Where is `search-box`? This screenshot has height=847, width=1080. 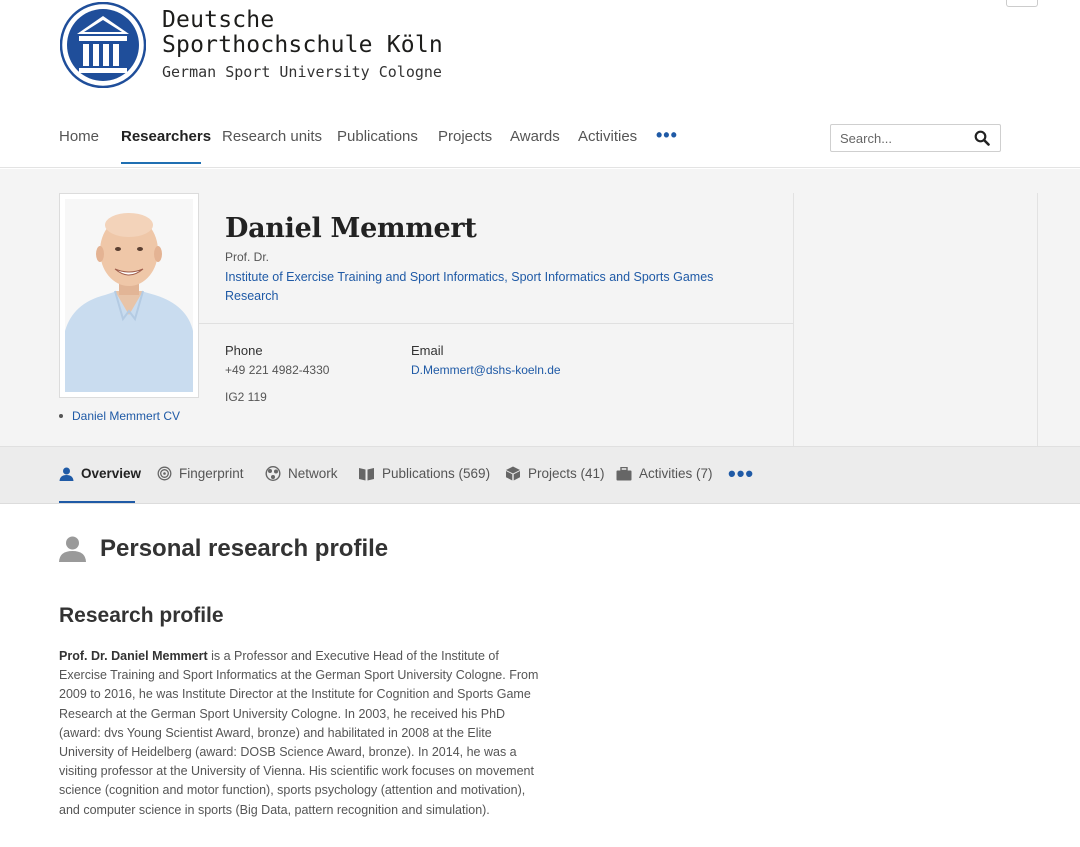 search-box is located at coordinates (915, 138).